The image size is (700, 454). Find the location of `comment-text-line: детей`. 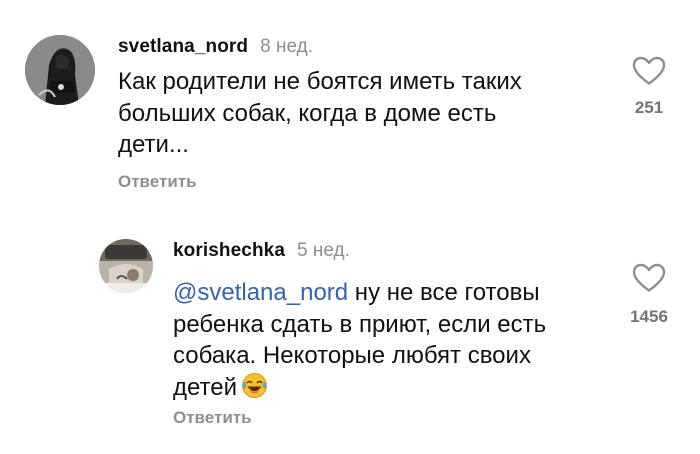

comment-text-line: детей is located at coordinates (383, 388).